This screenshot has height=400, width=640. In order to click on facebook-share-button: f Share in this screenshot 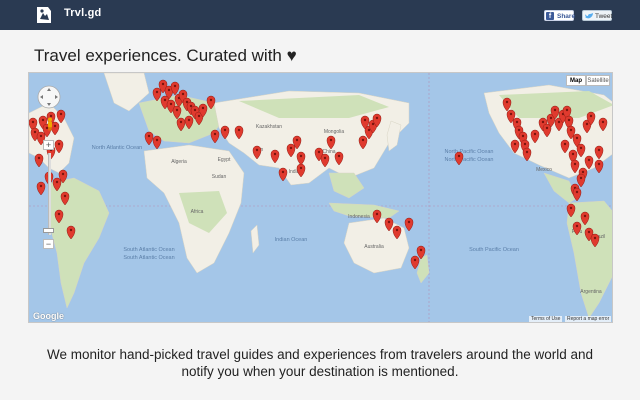, I will do `click(560, 15)`.